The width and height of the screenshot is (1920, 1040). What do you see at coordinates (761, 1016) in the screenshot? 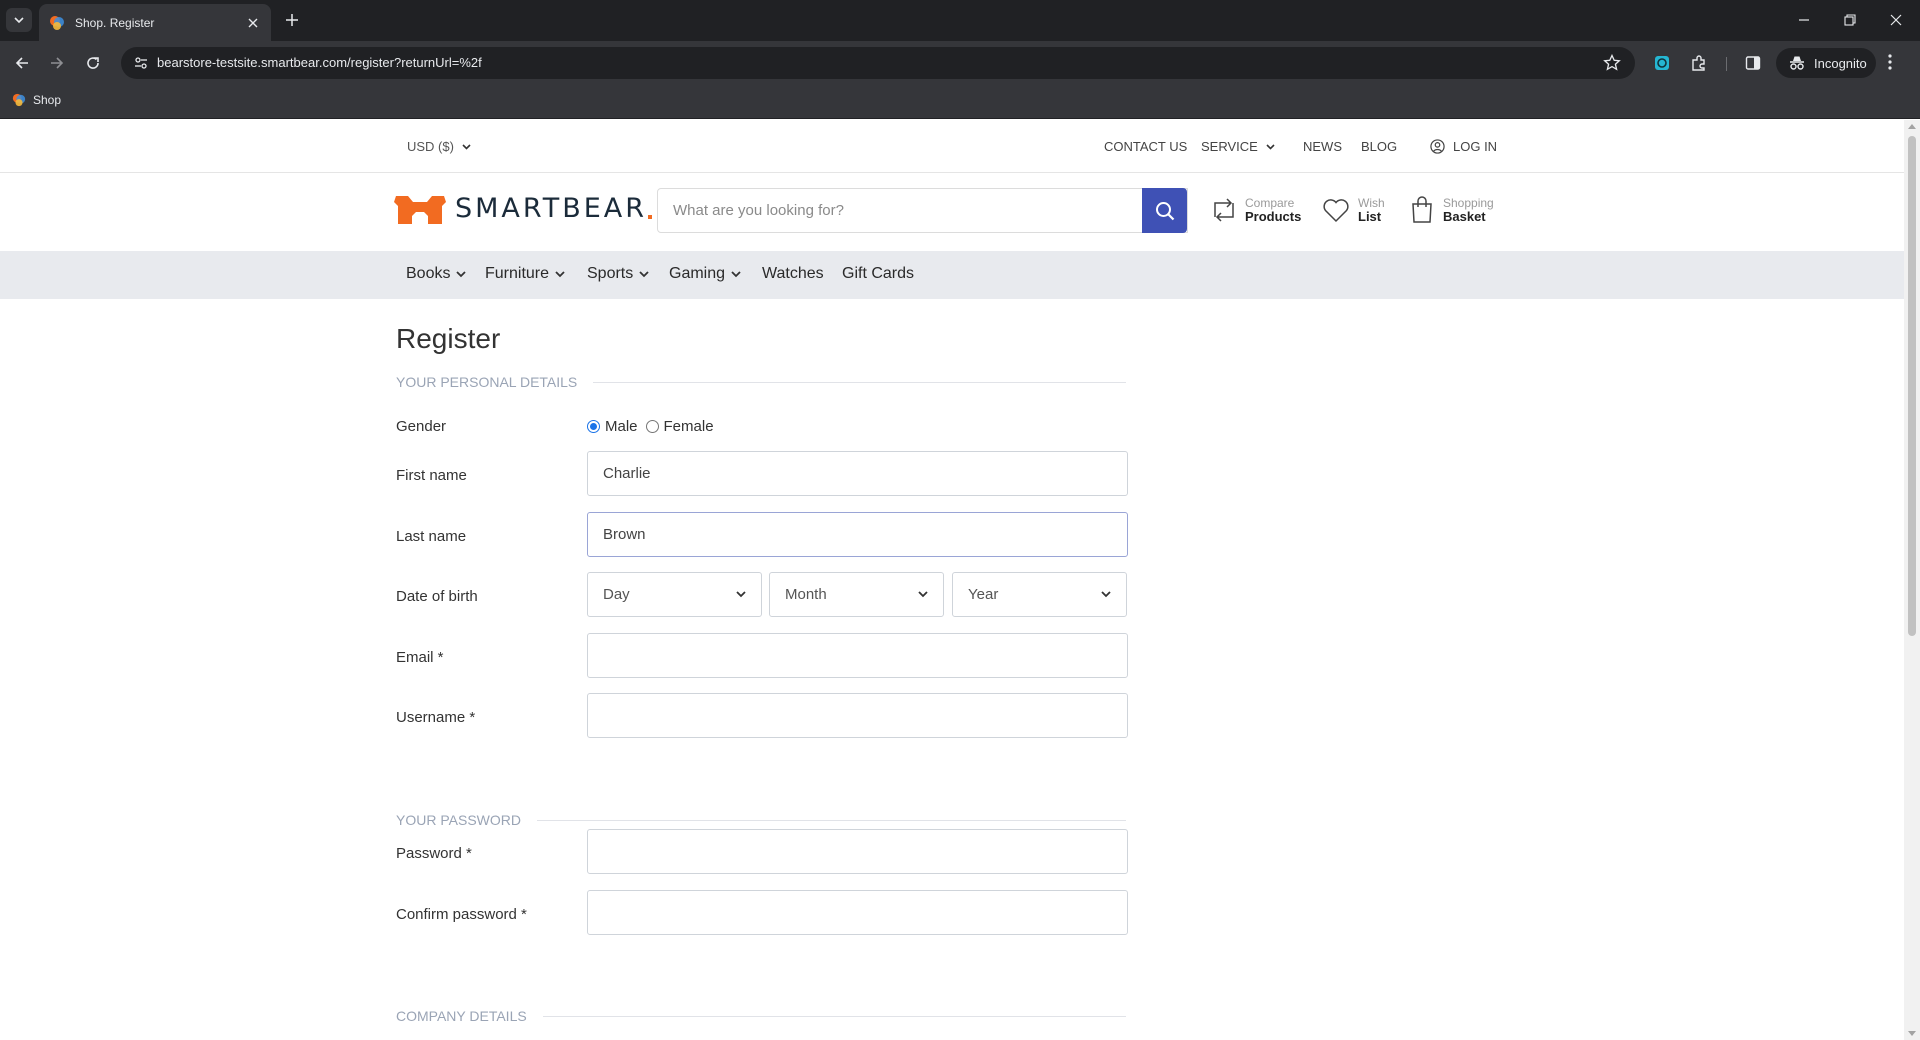
I see `section-company-details: COMPANY DETAILS` at bounding box center [761, 1016].